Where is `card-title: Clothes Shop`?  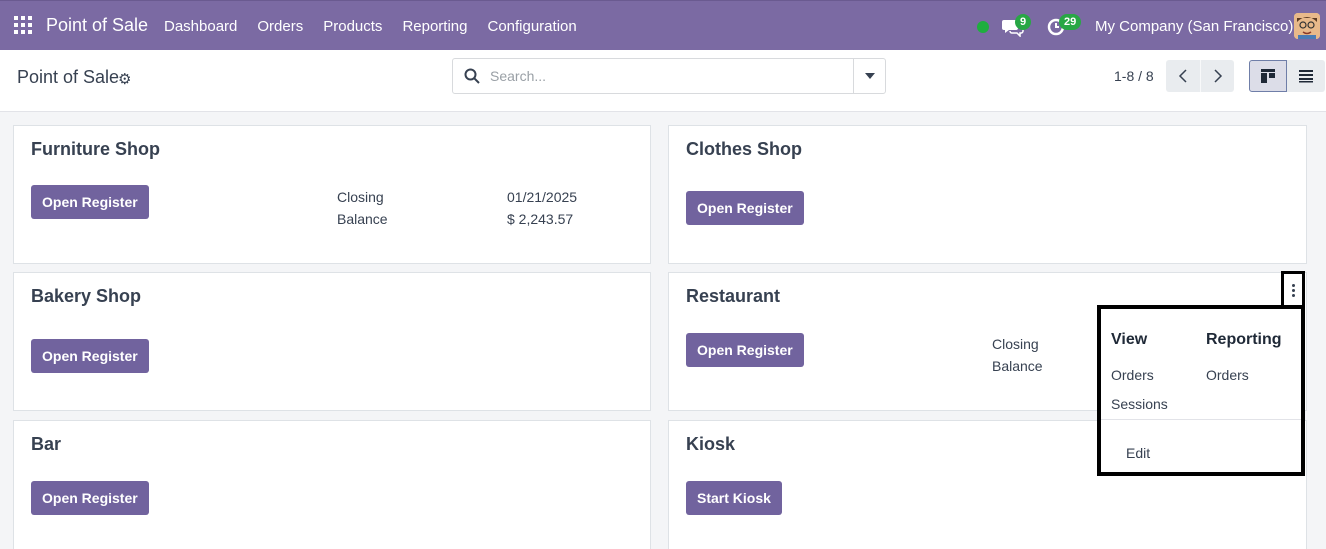 card-title: Clothes Shop is located at coordinates (744, 149).